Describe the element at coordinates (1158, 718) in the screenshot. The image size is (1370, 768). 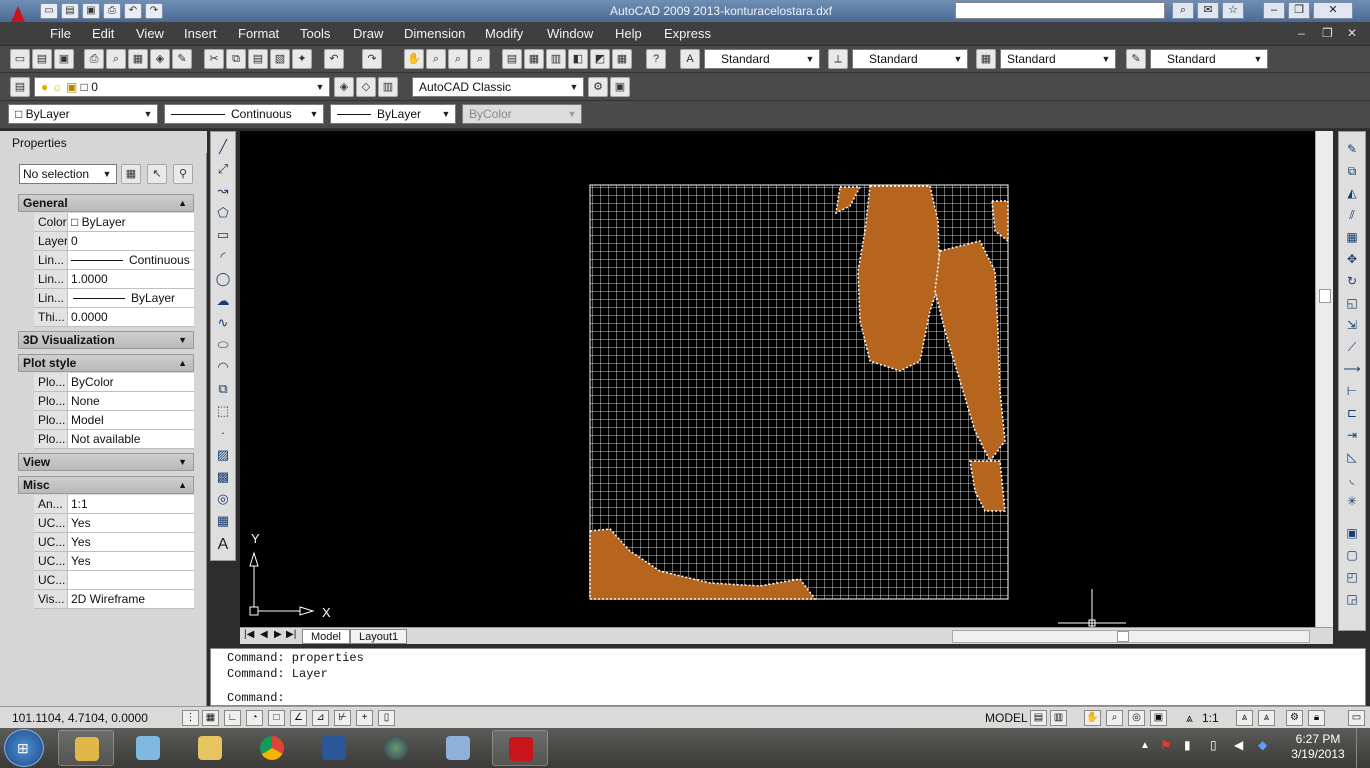
I see `showmotion-icon: ▣` at that location.